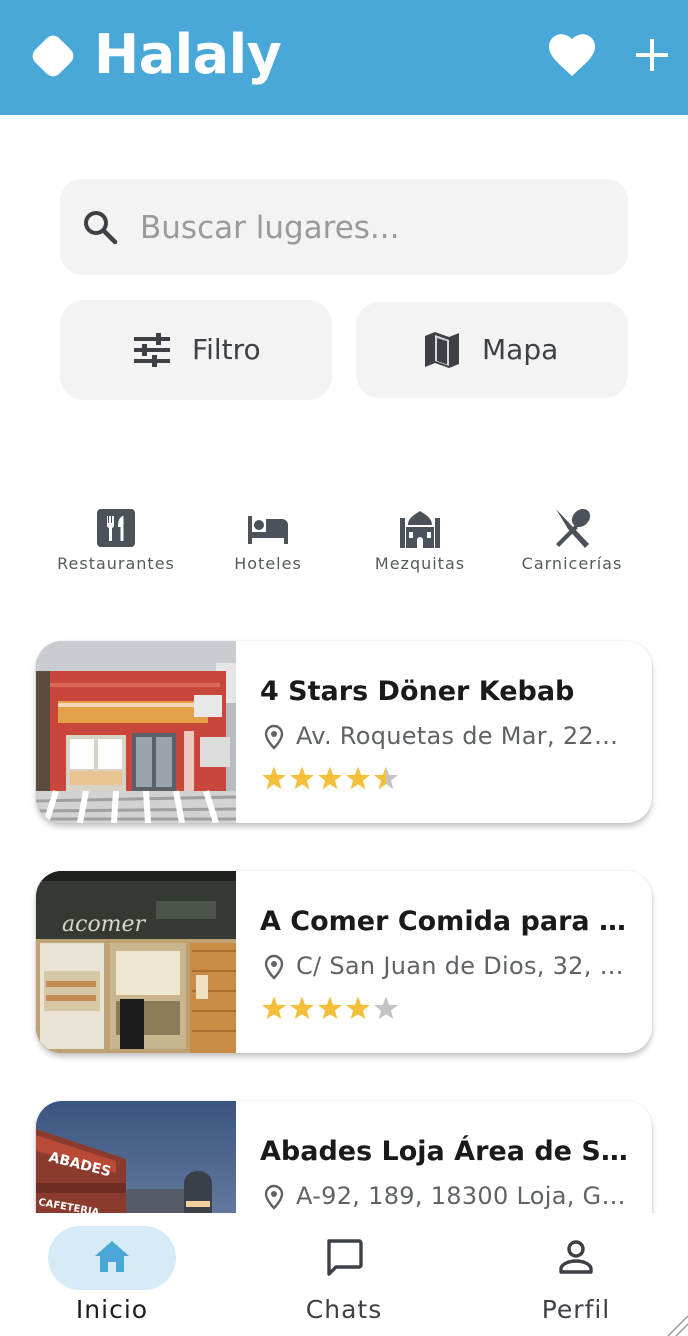 This screenshot has height=1336, width=688. I want to click on place-address-row: C/ San Juan de Dios, 32, Granada, so click(446, 966).